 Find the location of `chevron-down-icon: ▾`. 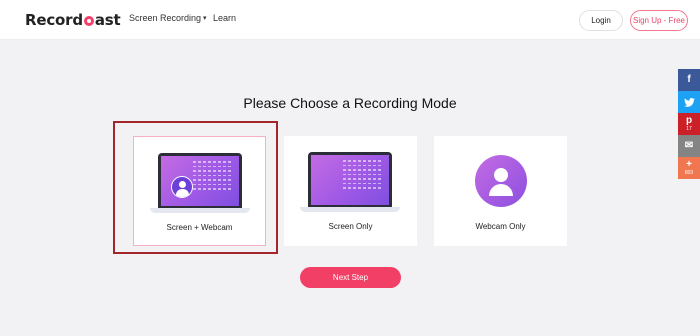

chevron-down-icon: ▾ is located at coordinates (205, 18).